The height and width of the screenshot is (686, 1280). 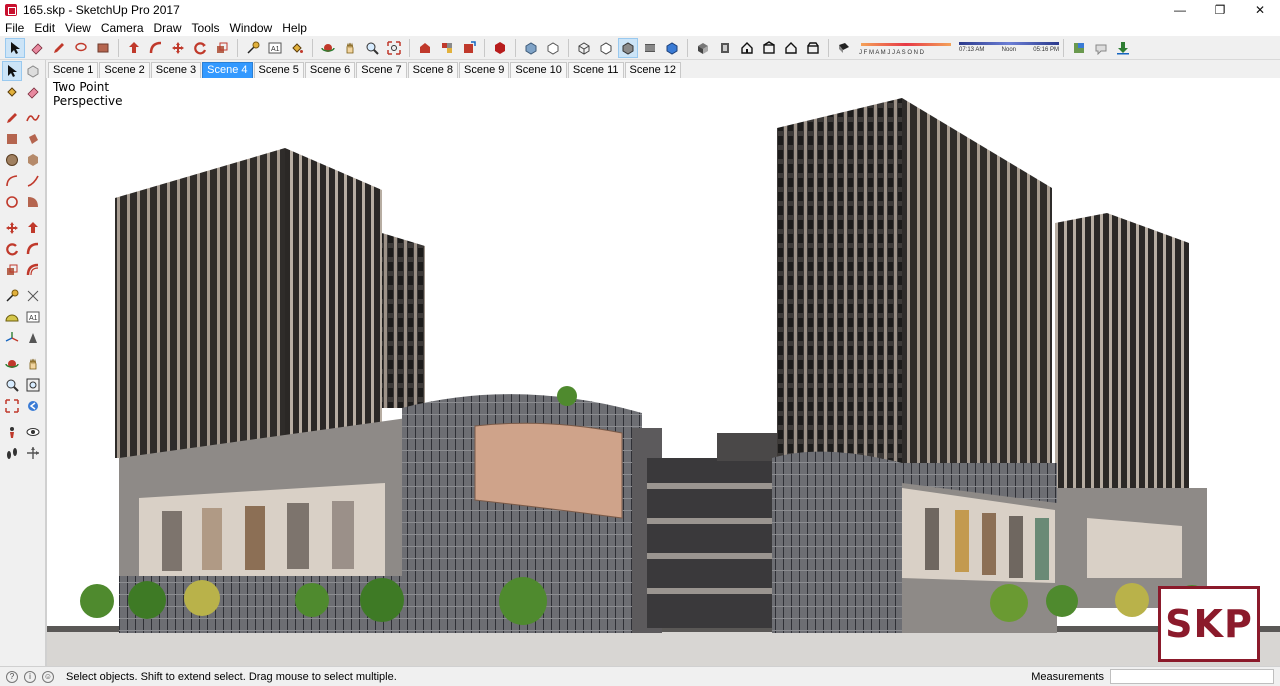 I want to click on orbit-button, so click(x=328, y=48).